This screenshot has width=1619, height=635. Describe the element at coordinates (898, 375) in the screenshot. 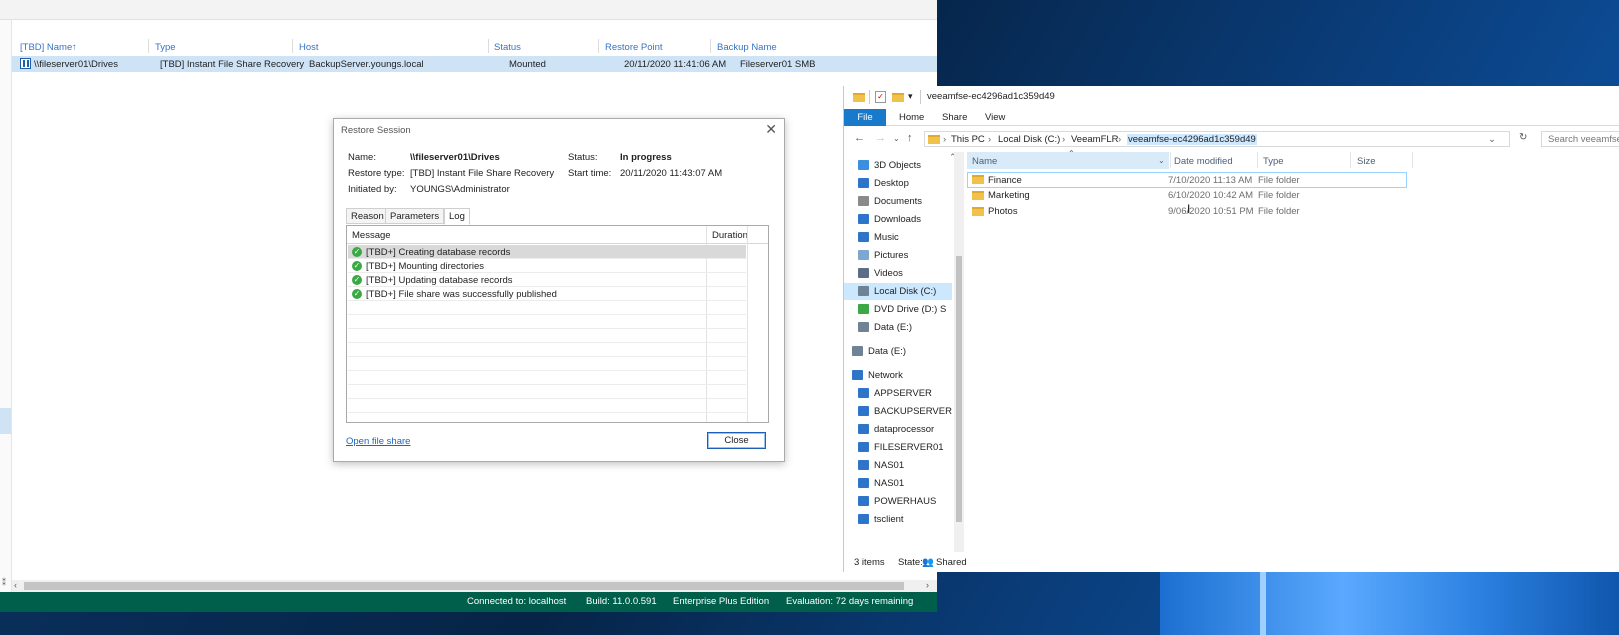

I see `nav-item: Network` at that location.